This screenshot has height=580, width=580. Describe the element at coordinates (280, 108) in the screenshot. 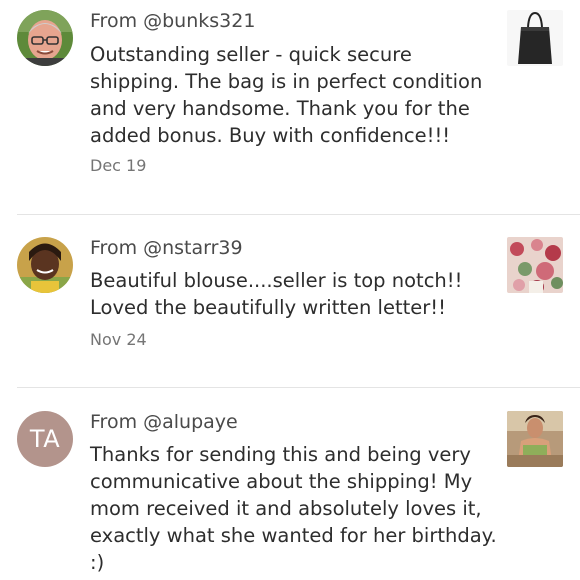

I see `review-text-line: and very handsome. Thank you for the` at that location.